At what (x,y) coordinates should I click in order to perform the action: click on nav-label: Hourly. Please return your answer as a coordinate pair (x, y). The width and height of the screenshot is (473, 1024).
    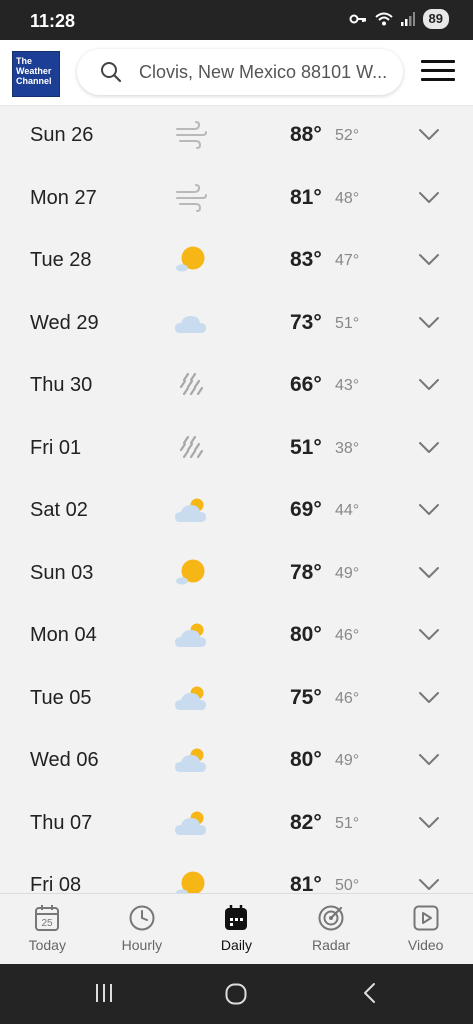
    Looking at the image, I should click on (142, 945).